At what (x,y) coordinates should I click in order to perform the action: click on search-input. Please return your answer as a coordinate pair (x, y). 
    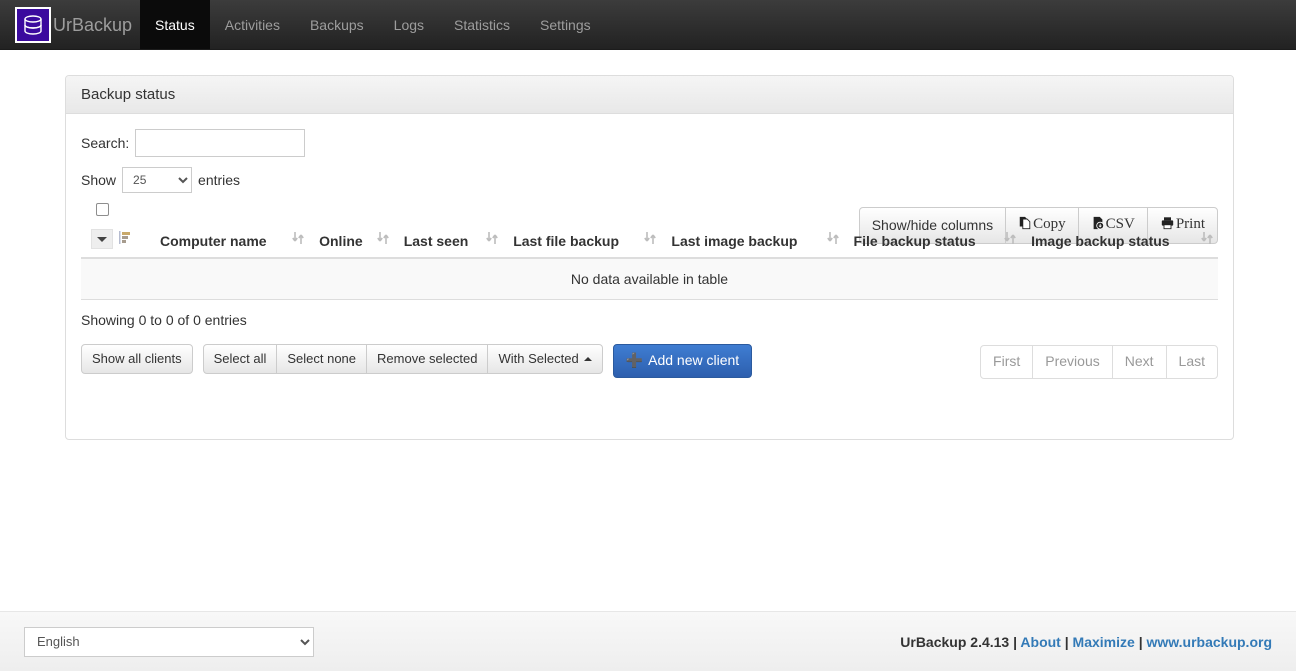
    Looking at the image, I should click on (220, 143).